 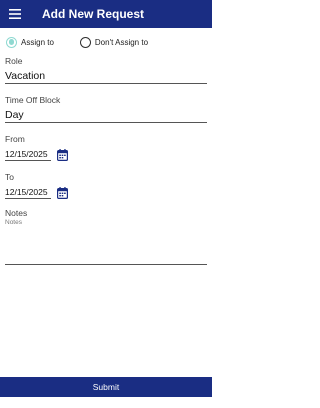 I want to click on to-date-input: 12/15/2025, so click(x=28, y=192).